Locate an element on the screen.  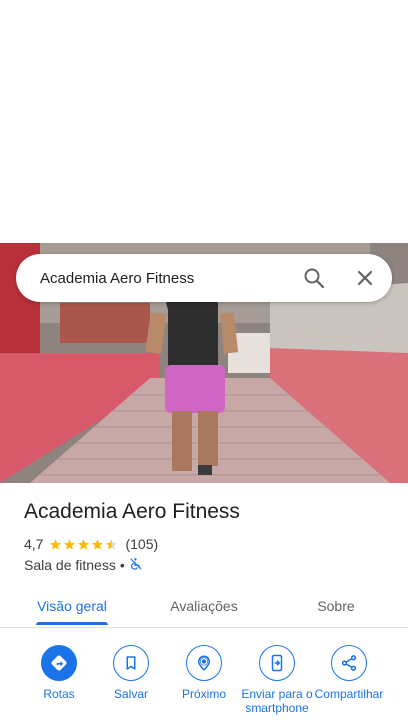
search-input is located at coordinates (165, 278).